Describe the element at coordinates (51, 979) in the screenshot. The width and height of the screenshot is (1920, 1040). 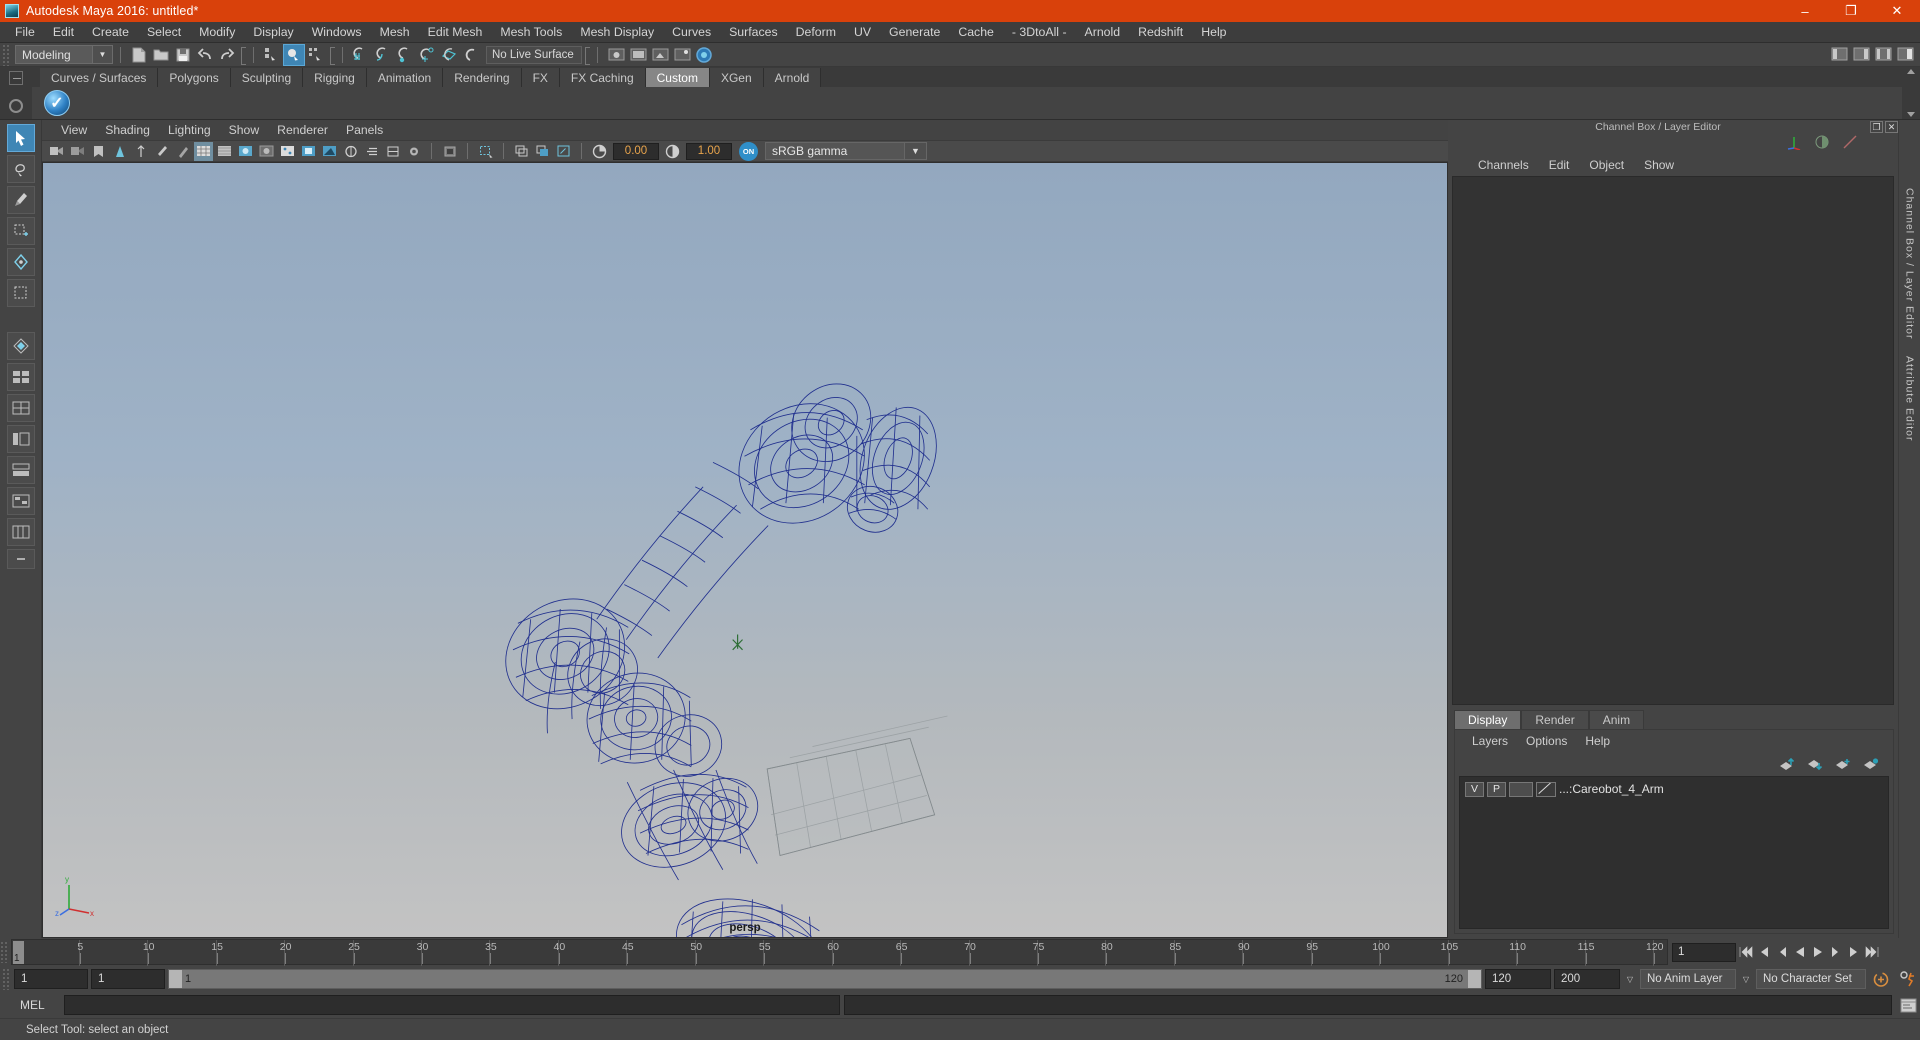
I see `animation-start-time-field: 1` at that location.